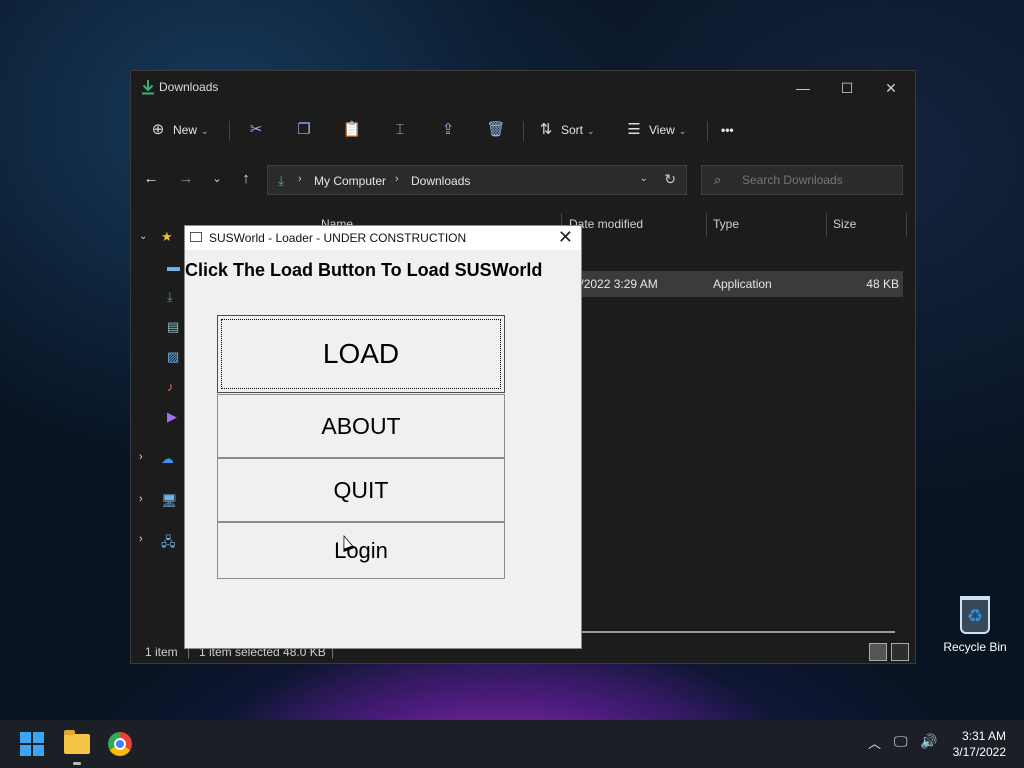  I want to click on desktop-icon: ▬, so click(173, 269).